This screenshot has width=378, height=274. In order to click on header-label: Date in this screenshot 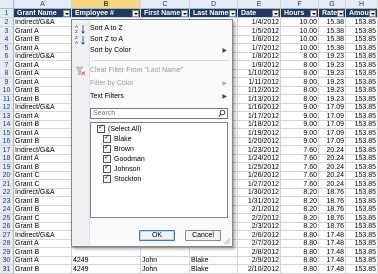, I will do `click(249, 13)`.